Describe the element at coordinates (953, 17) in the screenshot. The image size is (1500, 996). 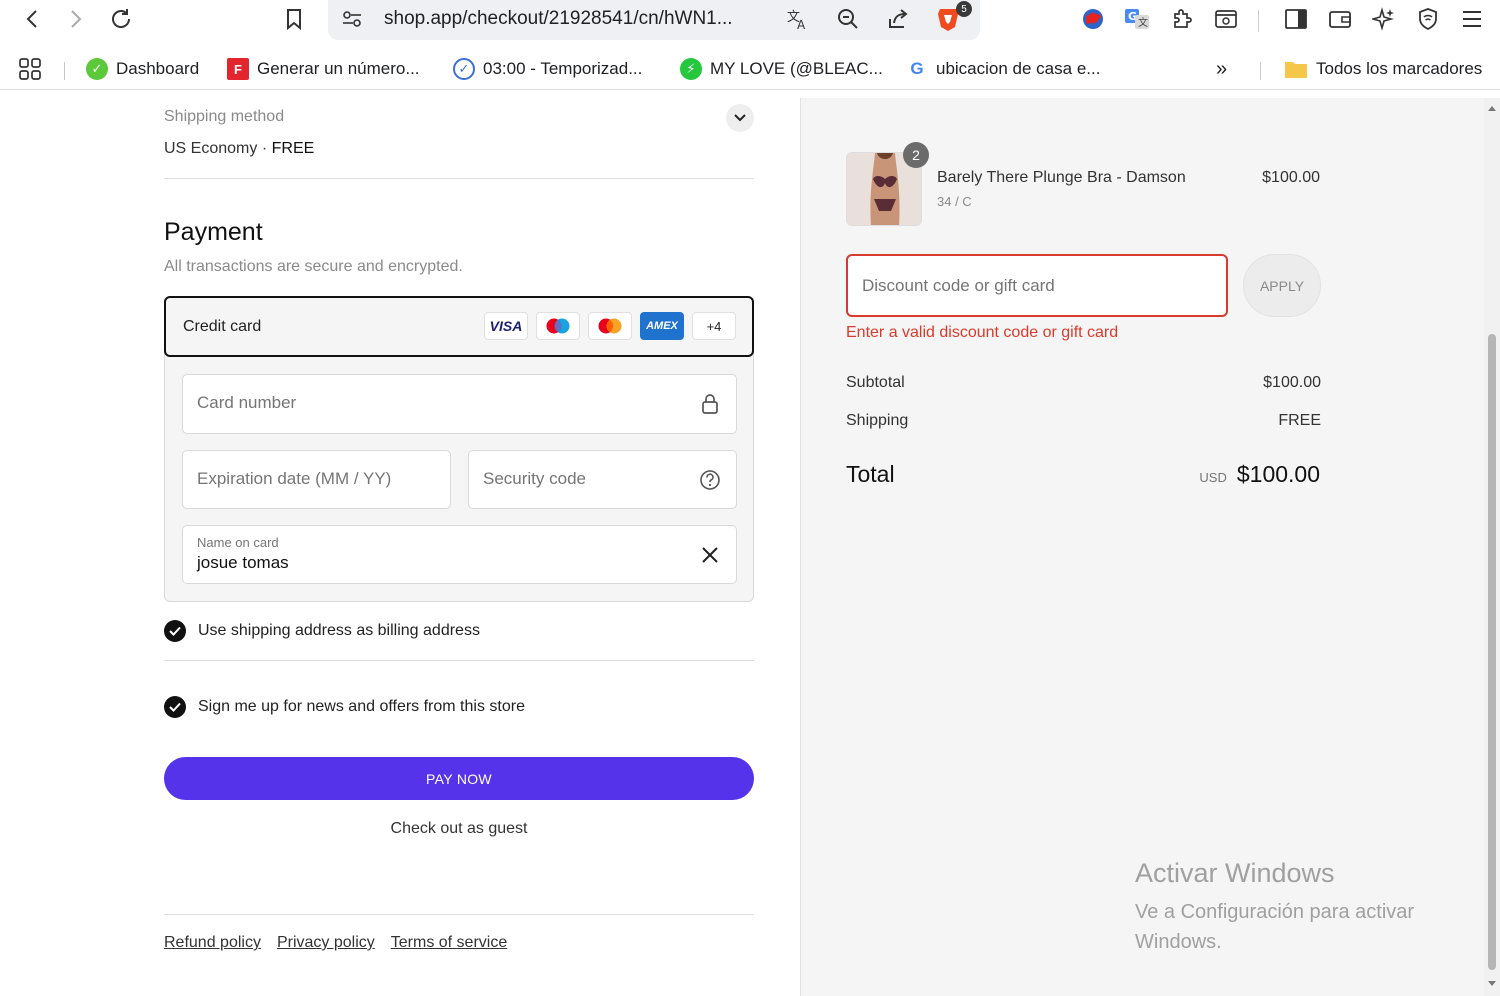
I see `brave-shields-icon: 5` at that location.